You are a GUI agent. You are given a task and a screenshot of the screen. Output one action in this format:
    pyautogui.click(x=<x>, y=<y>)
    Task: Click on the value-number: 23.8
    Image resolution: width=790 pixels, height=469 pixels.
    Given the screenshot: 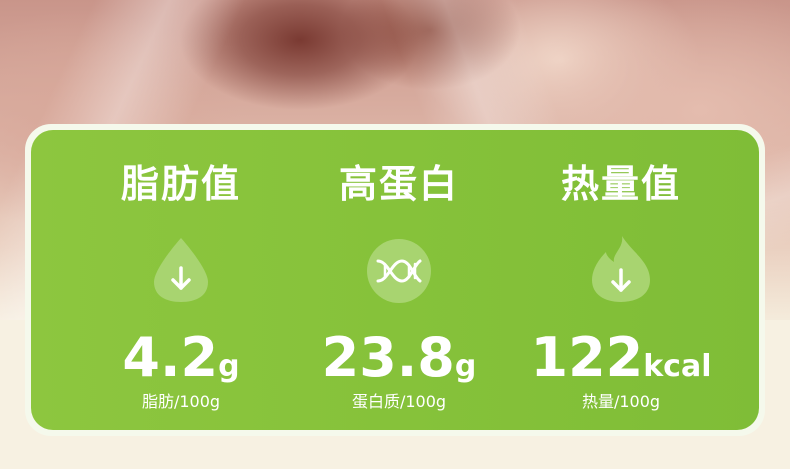 What is the action you would take?
    pyautogui.click(x=388, y=357)
    